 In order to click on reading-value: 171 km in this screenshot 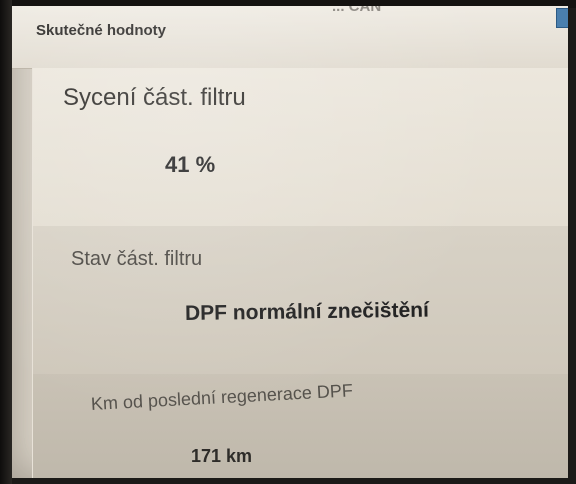, I will do `click(222, 456)`.